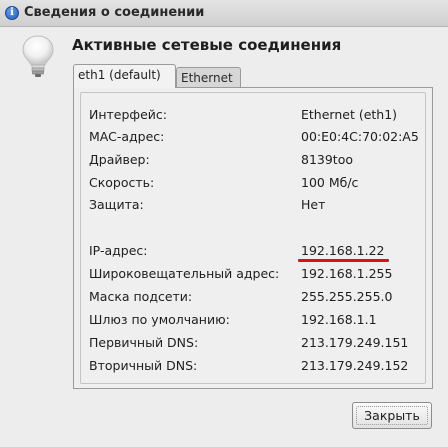  Describe the element at coordinates (347, 296) in the screenshot. I see `subnet-mask-value: 255.255.255.0` at that location.